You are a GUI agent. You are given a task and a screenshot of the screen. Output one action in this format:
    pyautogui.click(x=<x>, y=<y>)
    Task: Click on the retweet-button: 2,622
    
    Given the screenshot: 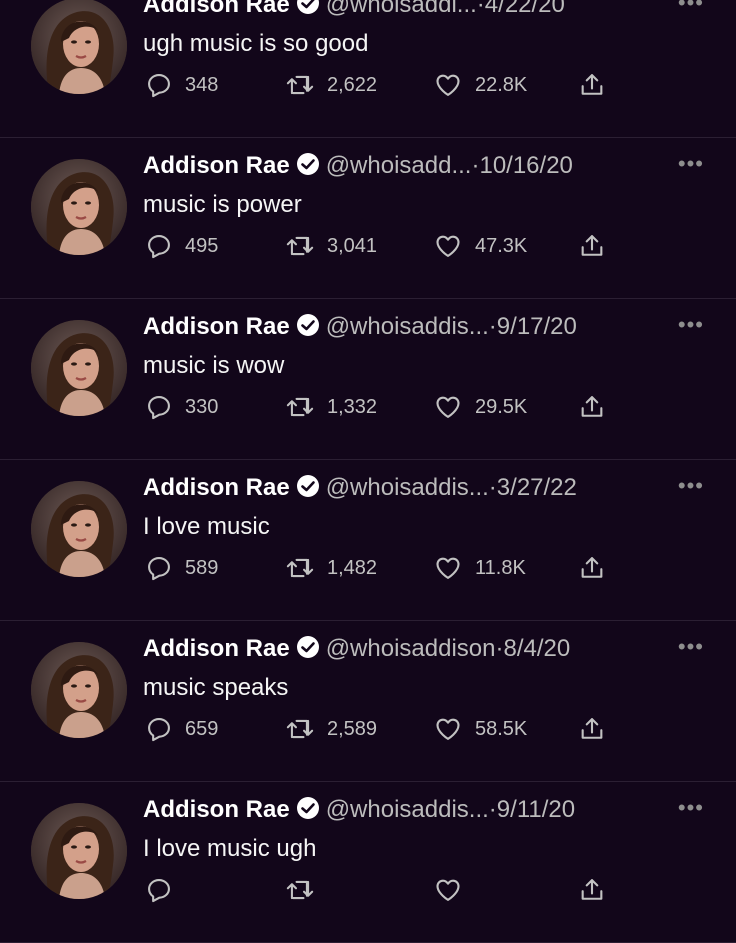 What is the action you would take?
    pyautogui.click(x=331, y=85)
    